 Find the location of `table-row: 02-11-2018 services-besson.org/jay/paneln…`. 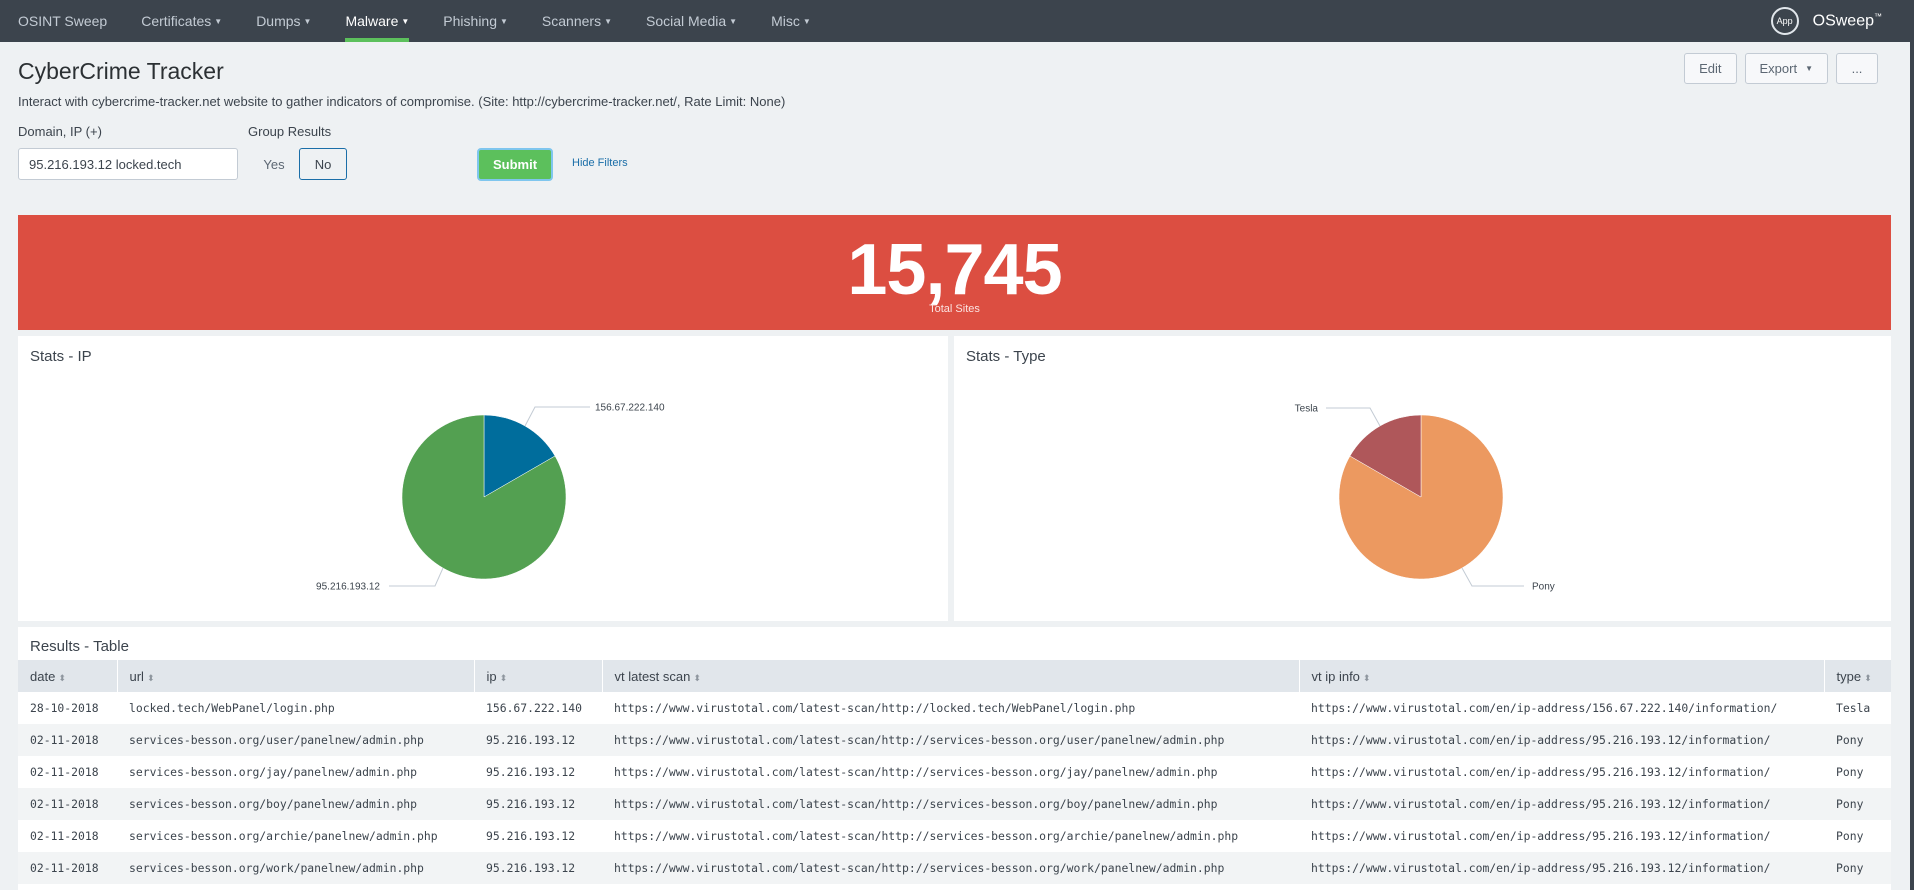

table-row: 02-11-2018 services-besson.org/jay/paneln… is located at coordinates (954, 772).